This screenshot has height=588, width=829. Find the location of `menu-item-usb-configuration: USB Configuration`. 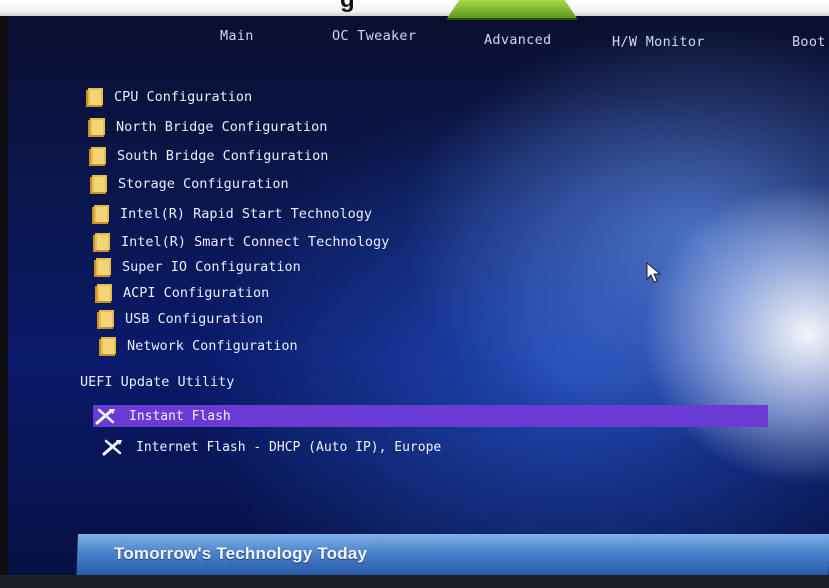

menu-item-usb-configuration: USB Configuration is located at coordinates (180, 319).